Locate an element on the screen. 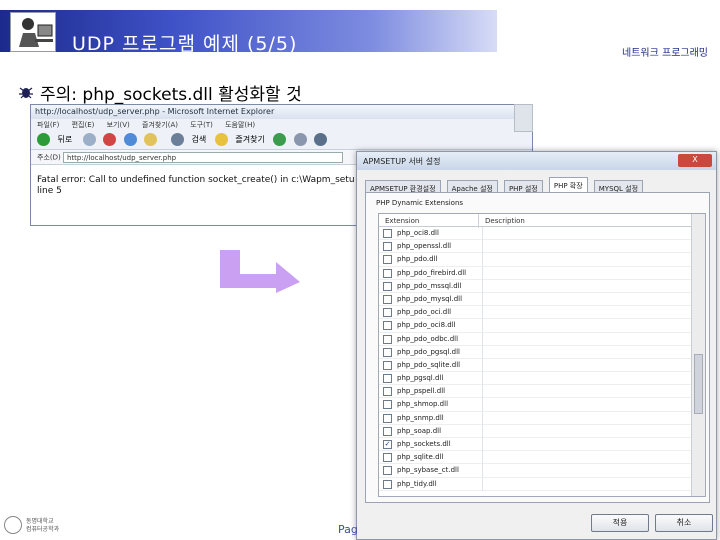 This screenshot has height=540, width=720. person-at-computer-icon is located at coordinates (33, 32).